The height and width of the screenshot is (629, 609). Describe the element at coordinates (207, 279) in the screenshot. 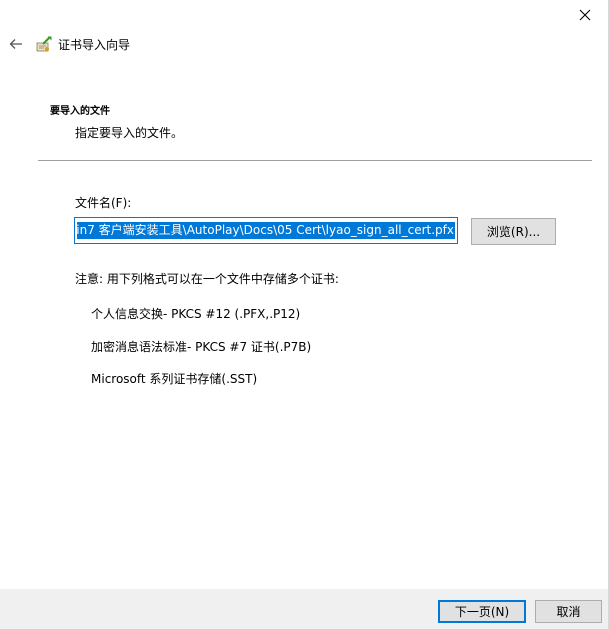

I see `format-note: 注意: 用下列格式可以在一个文件中存储多个证书:` at that location.